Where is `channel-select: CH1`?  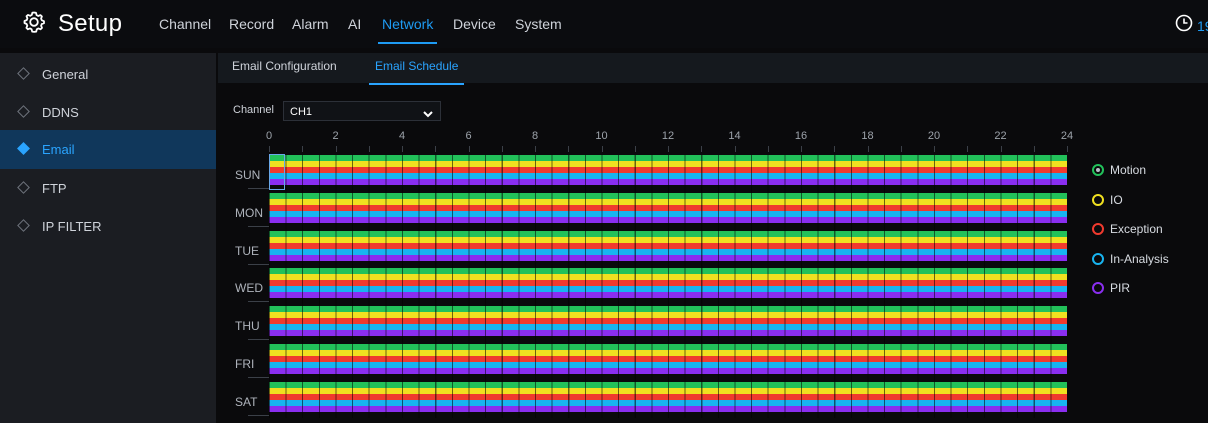
channel-select: CH1 is located at coordinates (362, 111).